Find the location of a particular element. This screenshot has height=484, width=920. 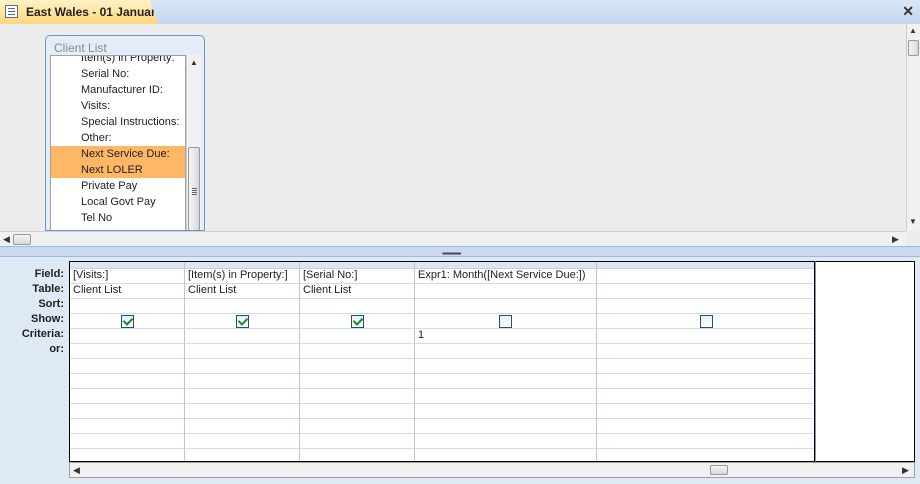

row-label-or: or: is located at coordinates (56, 349).